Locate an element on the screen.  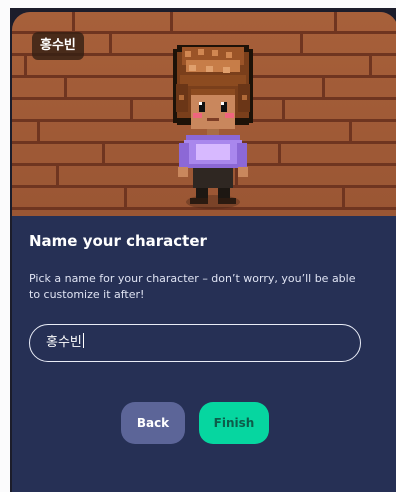
back-button: Back is located at coordinates (153, 423).